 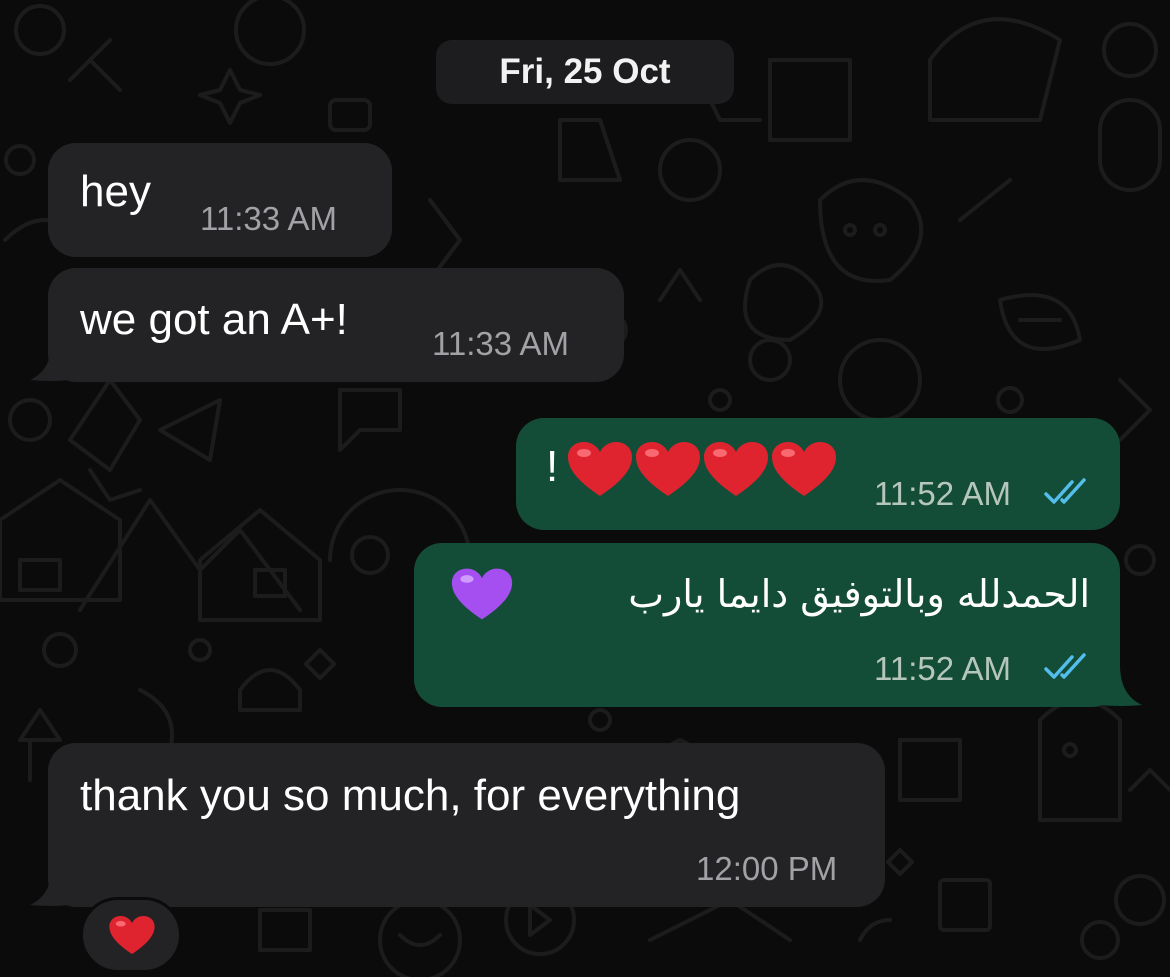 I want to click on message-text: الحمدلله وبالتوفيق دايما يارب, so click(x=859, y=594).